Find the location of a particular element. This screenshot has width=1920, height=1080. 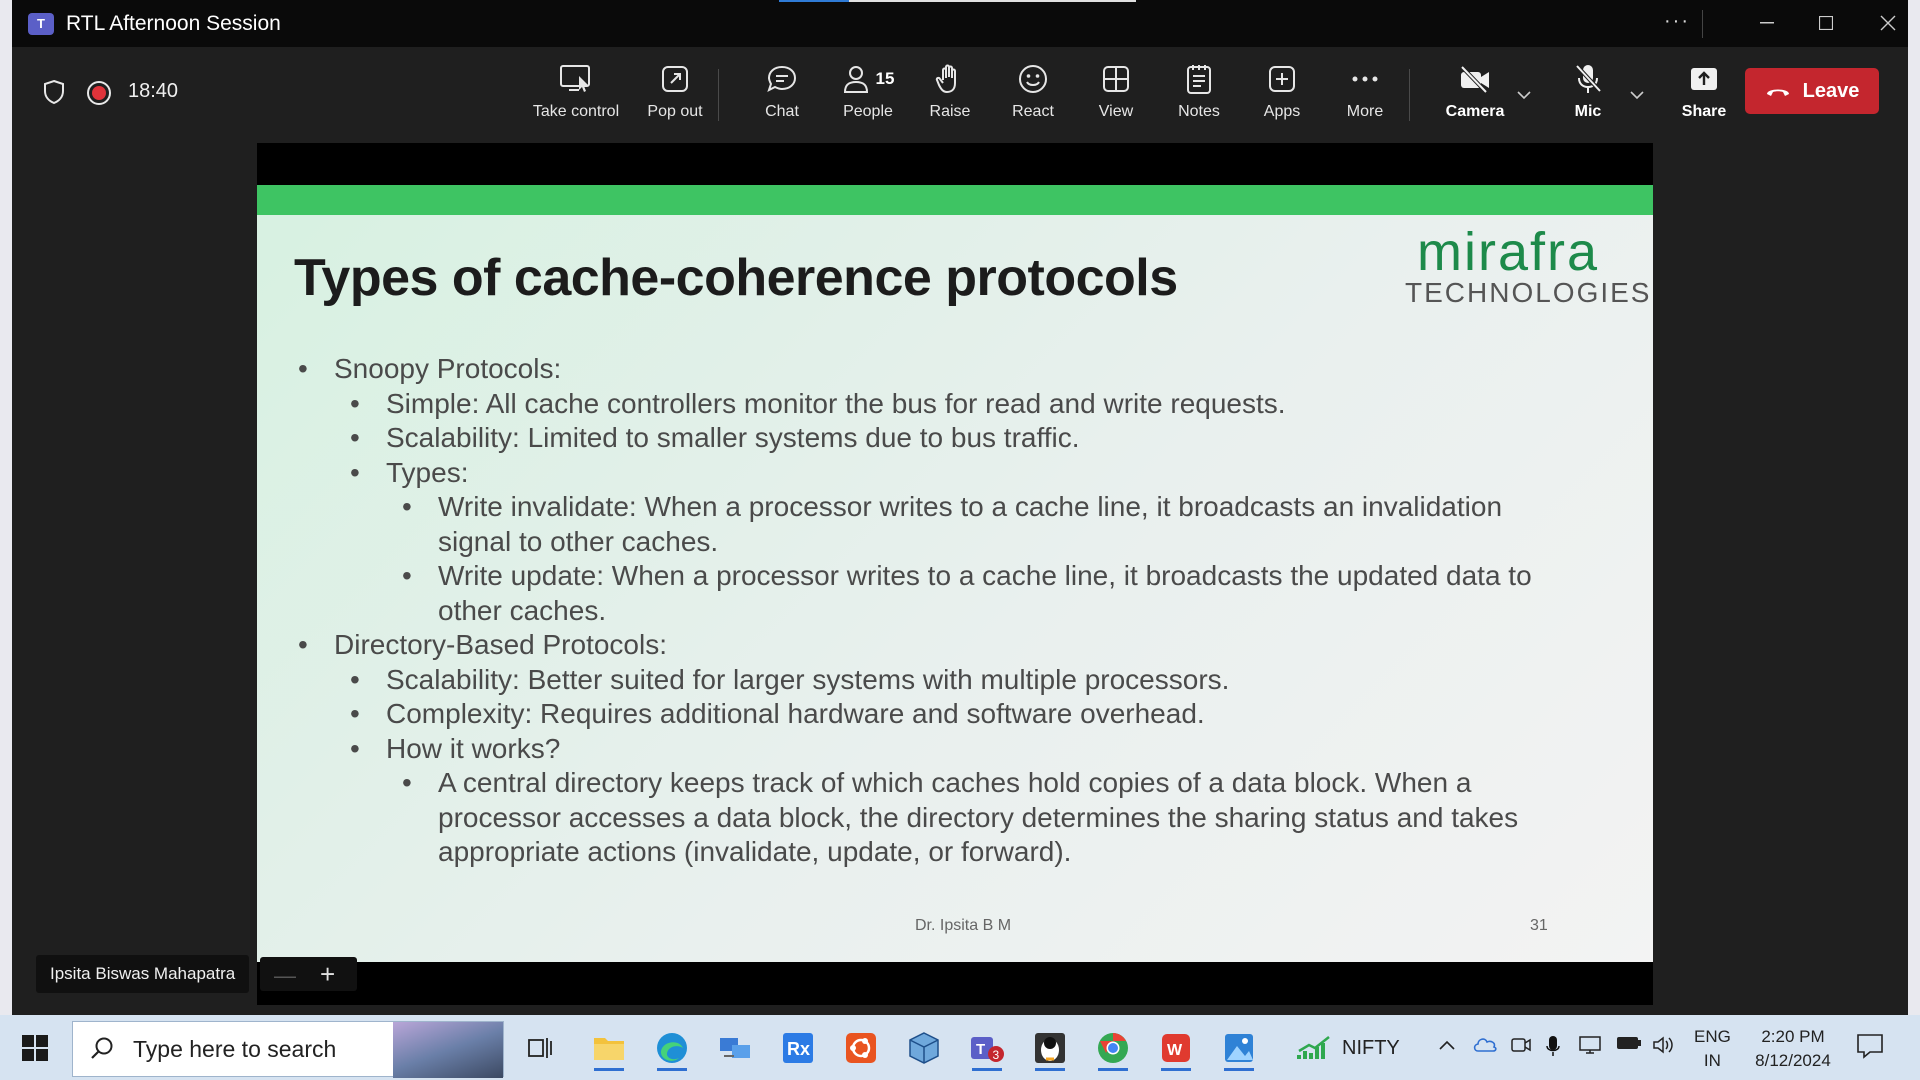

raise-hand-button: Raise is located at coordinates (950, 95).